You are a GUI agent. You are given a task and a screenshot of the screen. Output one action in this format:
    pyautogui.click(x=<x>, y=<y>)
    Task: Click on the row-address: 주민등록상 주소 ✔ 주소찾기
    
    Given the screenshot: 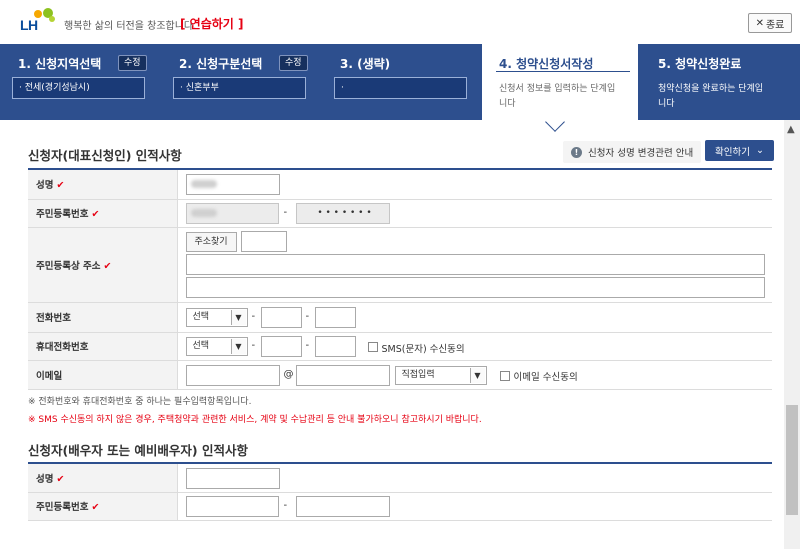 What is the action you would take?
    pyautogui.click(x=400, y=265)
    